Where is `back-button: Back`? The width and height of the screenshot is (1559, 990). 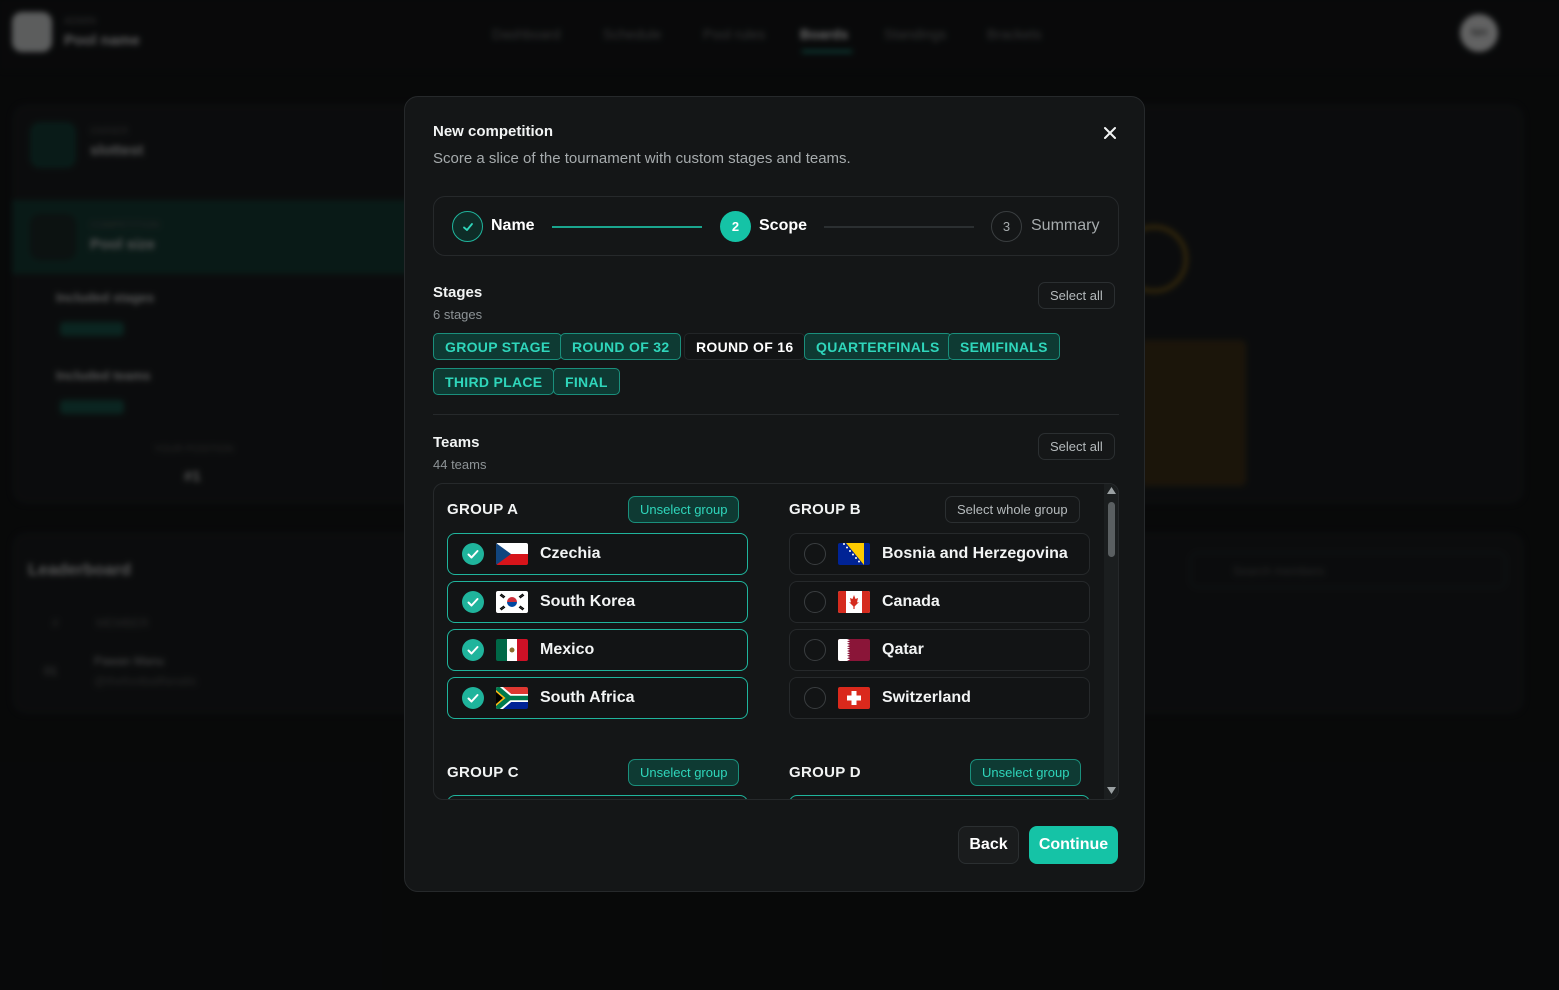 back-button: Back is located at coordinates (988, 845).